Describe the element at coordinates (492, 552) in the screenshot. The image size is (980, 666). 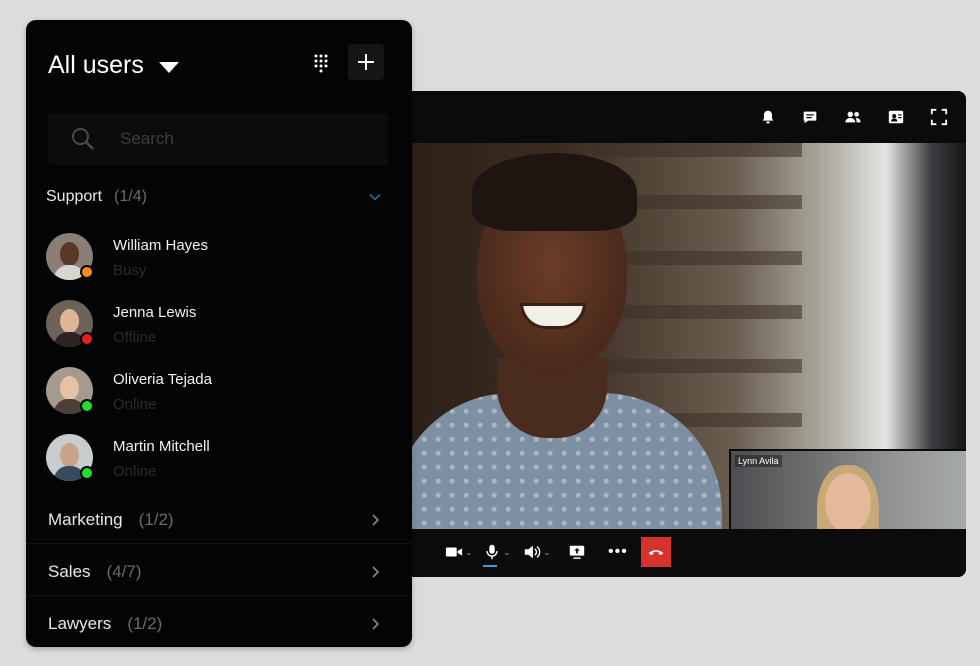
I see `microphone-icon` at that location.